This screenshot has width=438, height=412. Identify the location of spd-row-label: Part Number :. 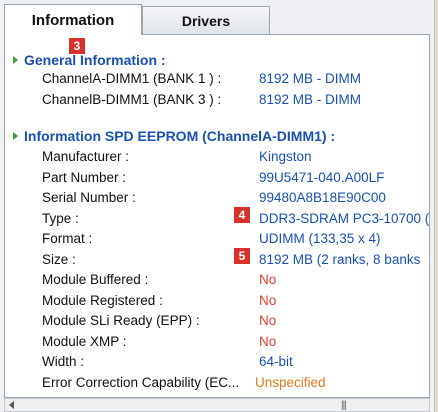
(84, 177).